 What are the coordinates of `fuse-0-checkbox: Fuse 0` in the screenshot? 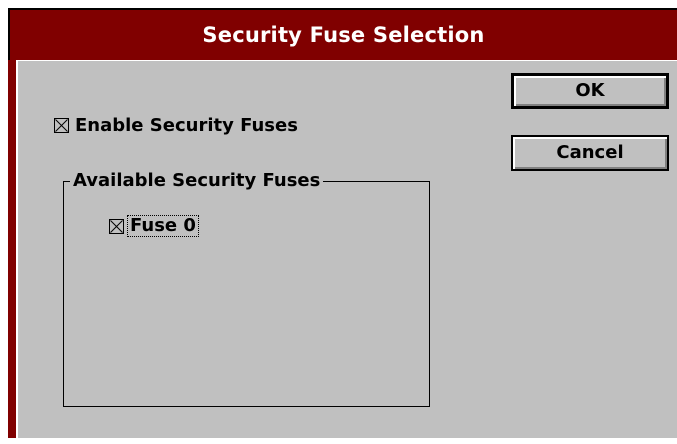 It's located at (154, 226).